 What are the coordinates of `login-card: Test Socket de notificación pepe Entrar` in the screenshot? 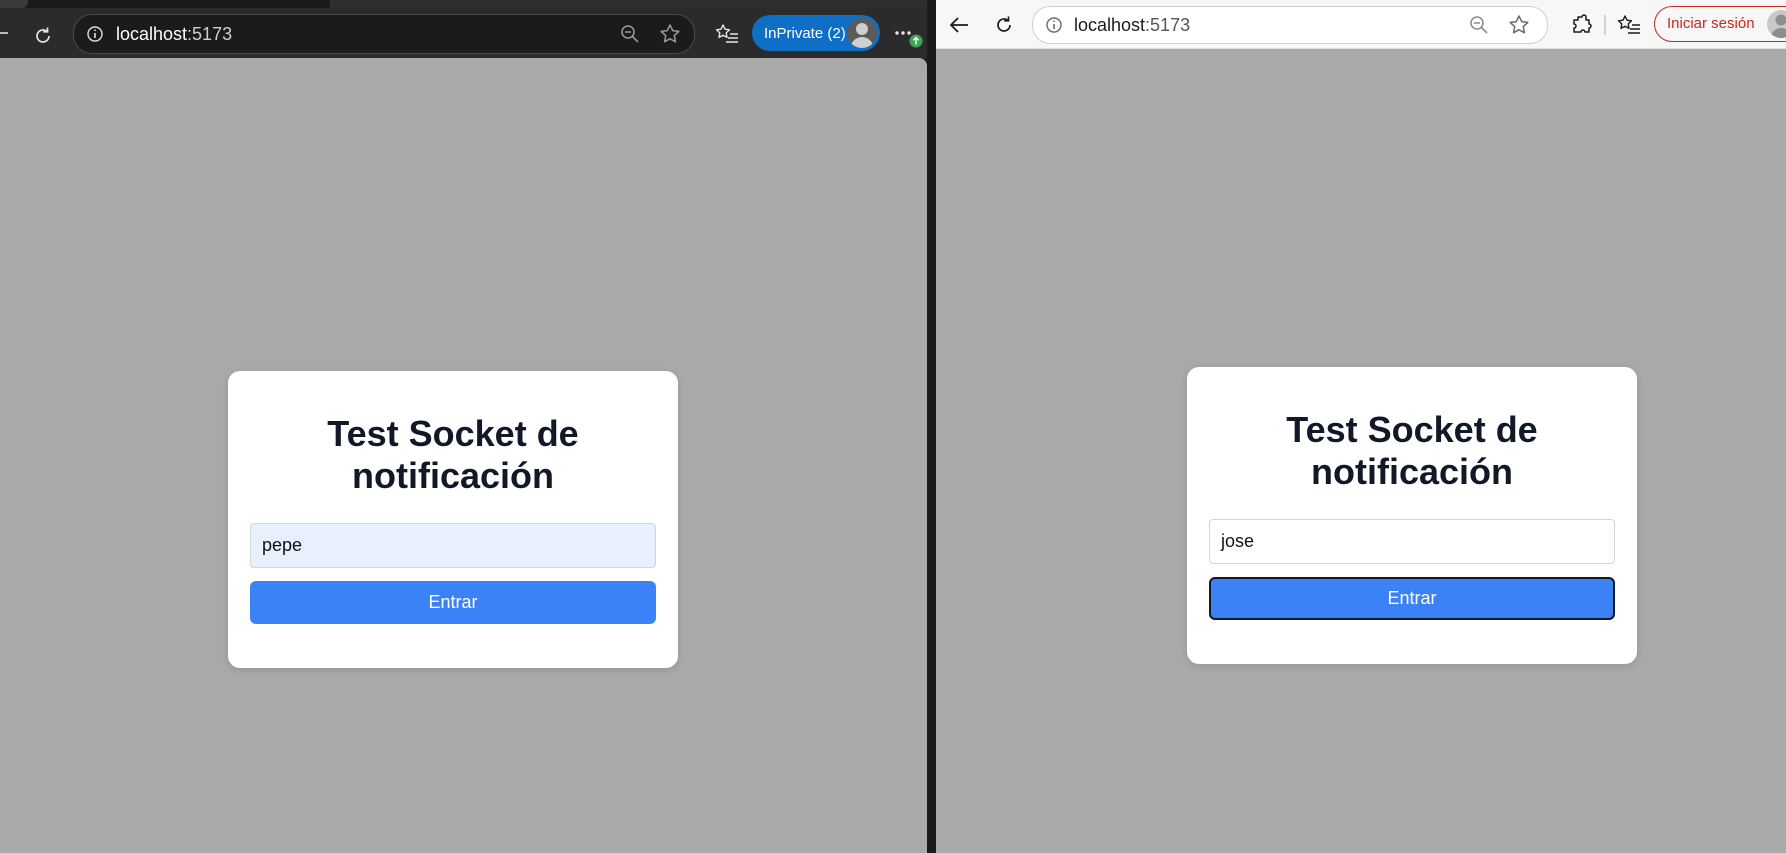 It's located at (453, 519).